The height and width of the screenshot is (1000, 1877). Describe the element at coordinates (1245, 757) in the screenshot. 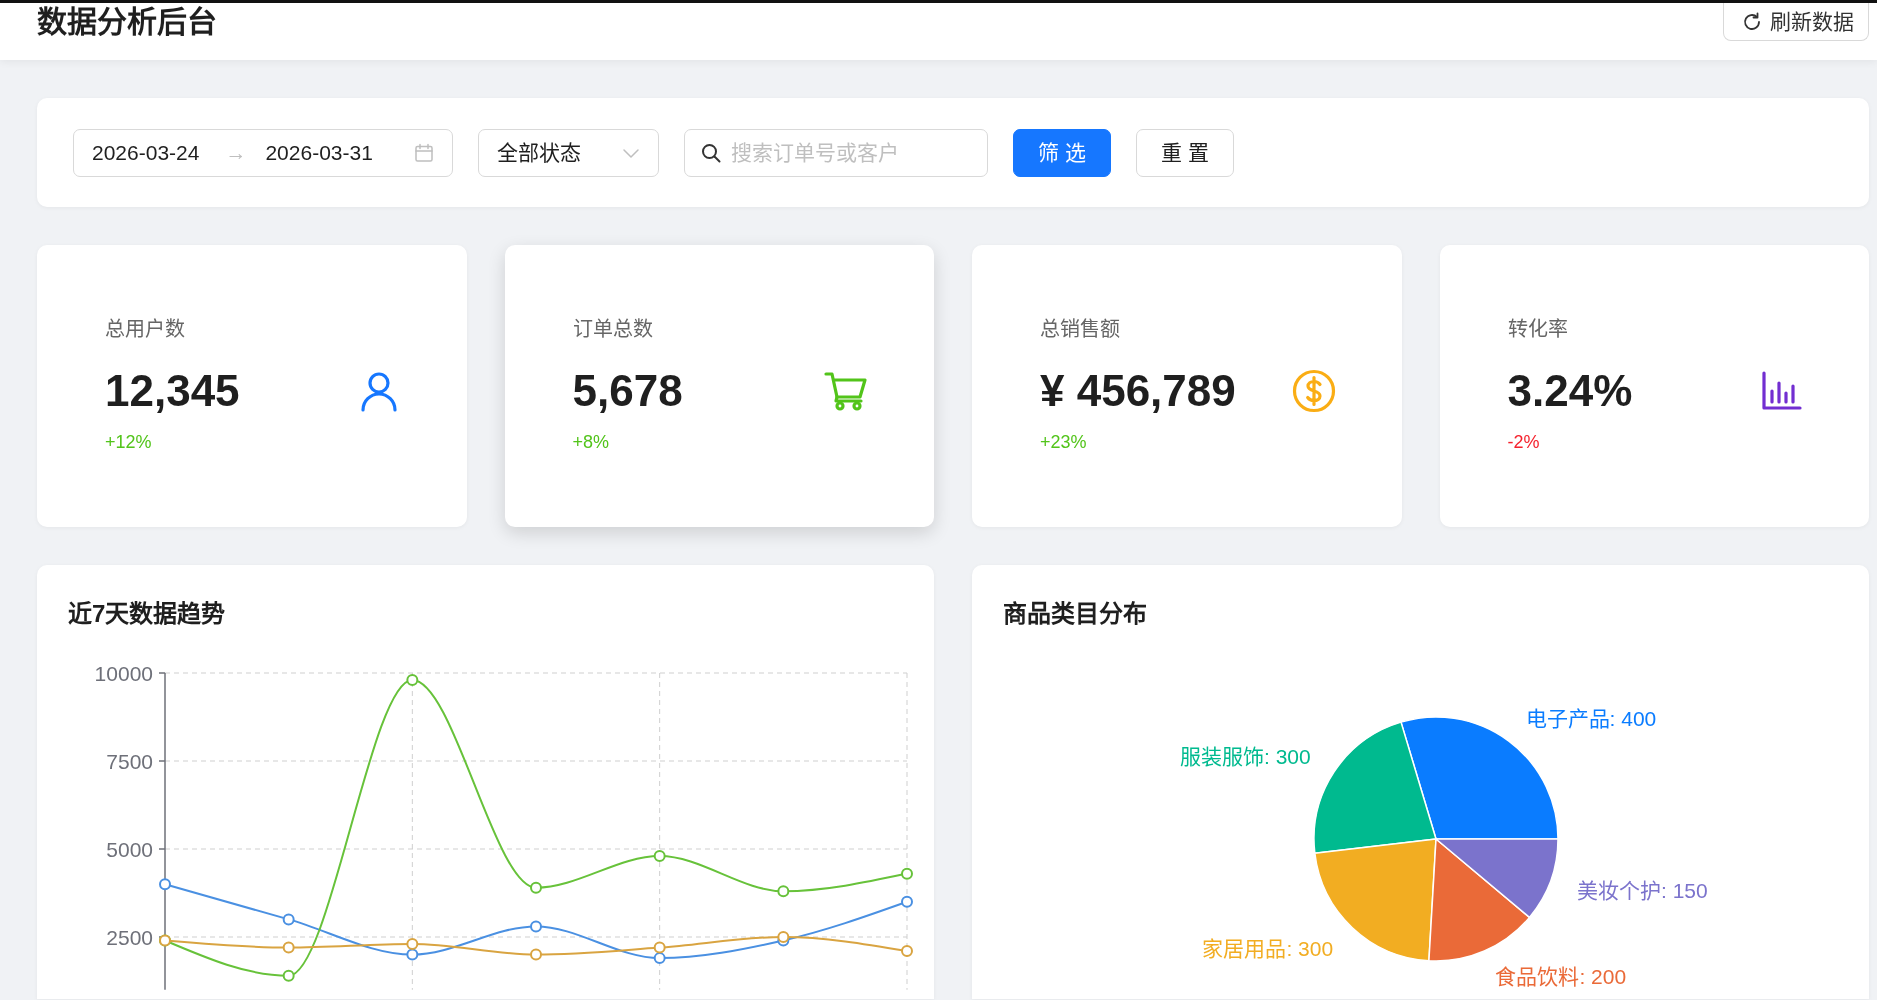

I see `slice-label: 服装服饰: 300` at that location.